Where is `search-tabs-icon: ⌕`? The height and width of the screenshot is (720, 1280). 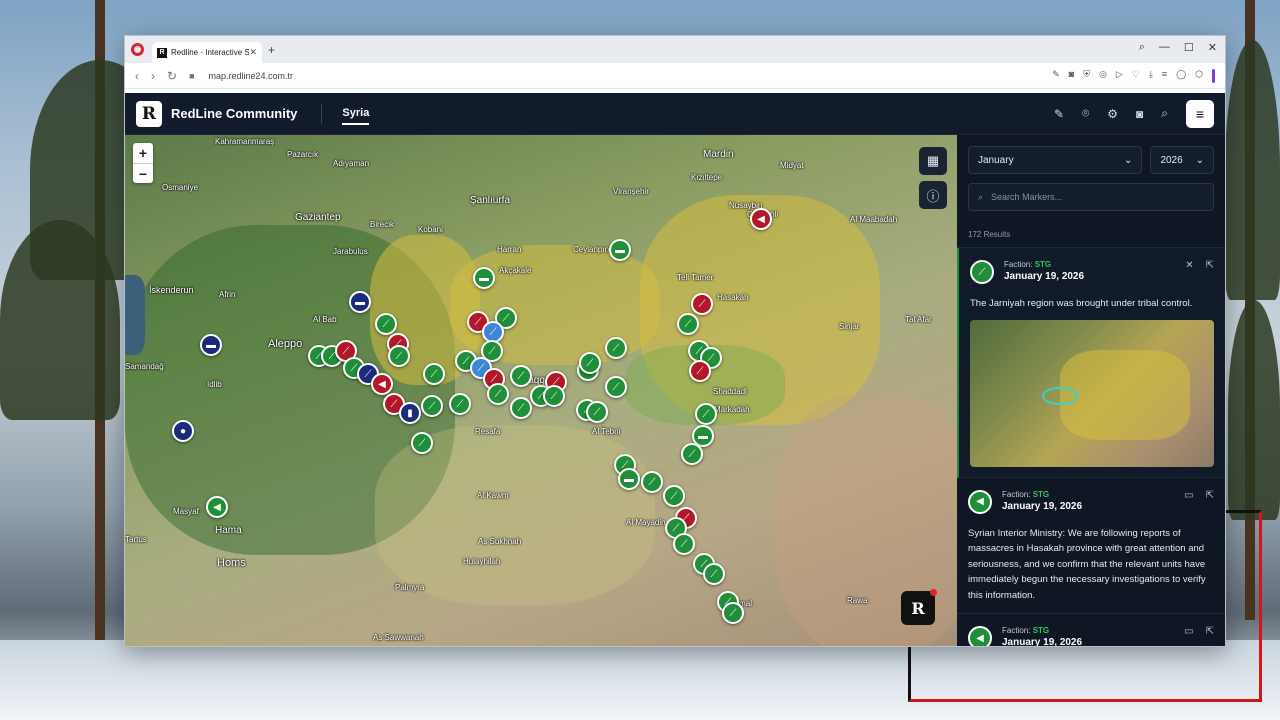 search-tabs-icon: ⌕ is located at coordinates (1142, 47).